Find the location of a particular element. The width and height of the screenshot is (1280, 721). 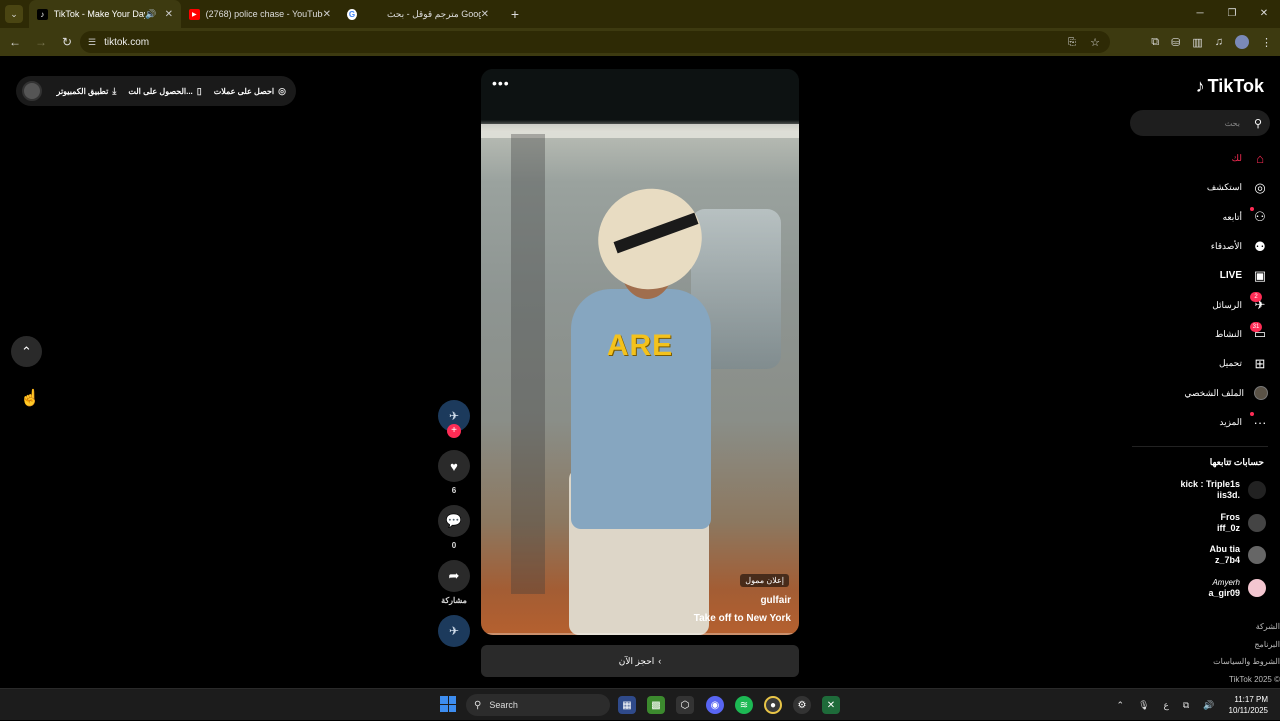

sidebar-item-upload: تحميل ⊞ is located at coordinates (1198, 363).